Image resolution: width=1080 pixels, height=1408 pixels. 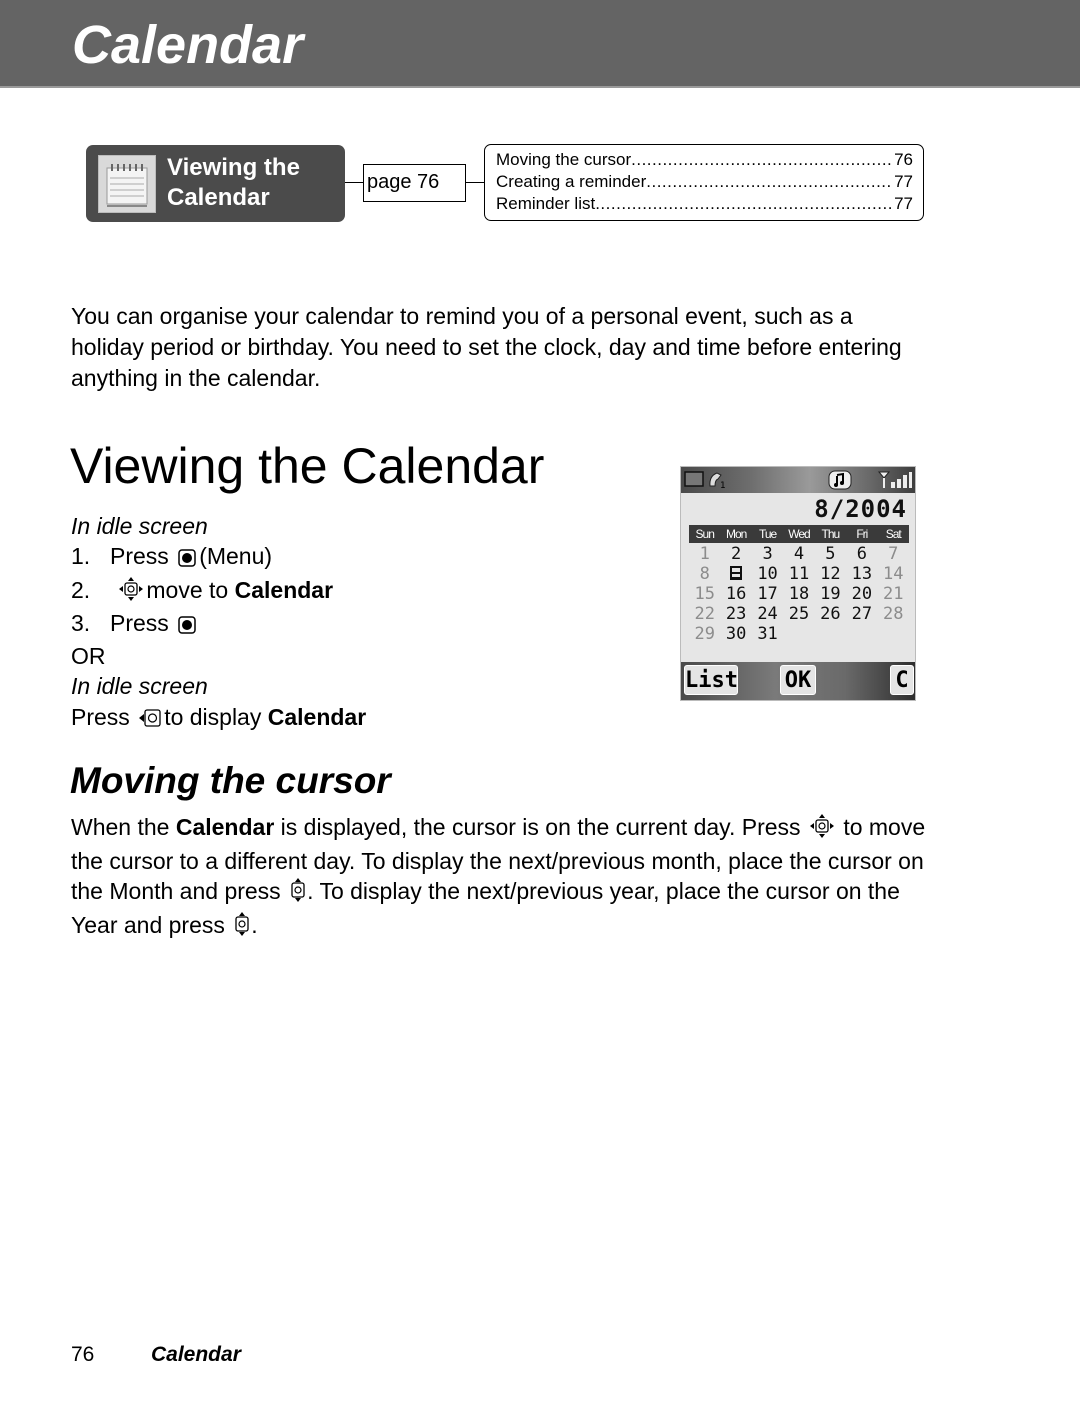 I want to click on calendar-day: 23, so click(x=735, y=614).